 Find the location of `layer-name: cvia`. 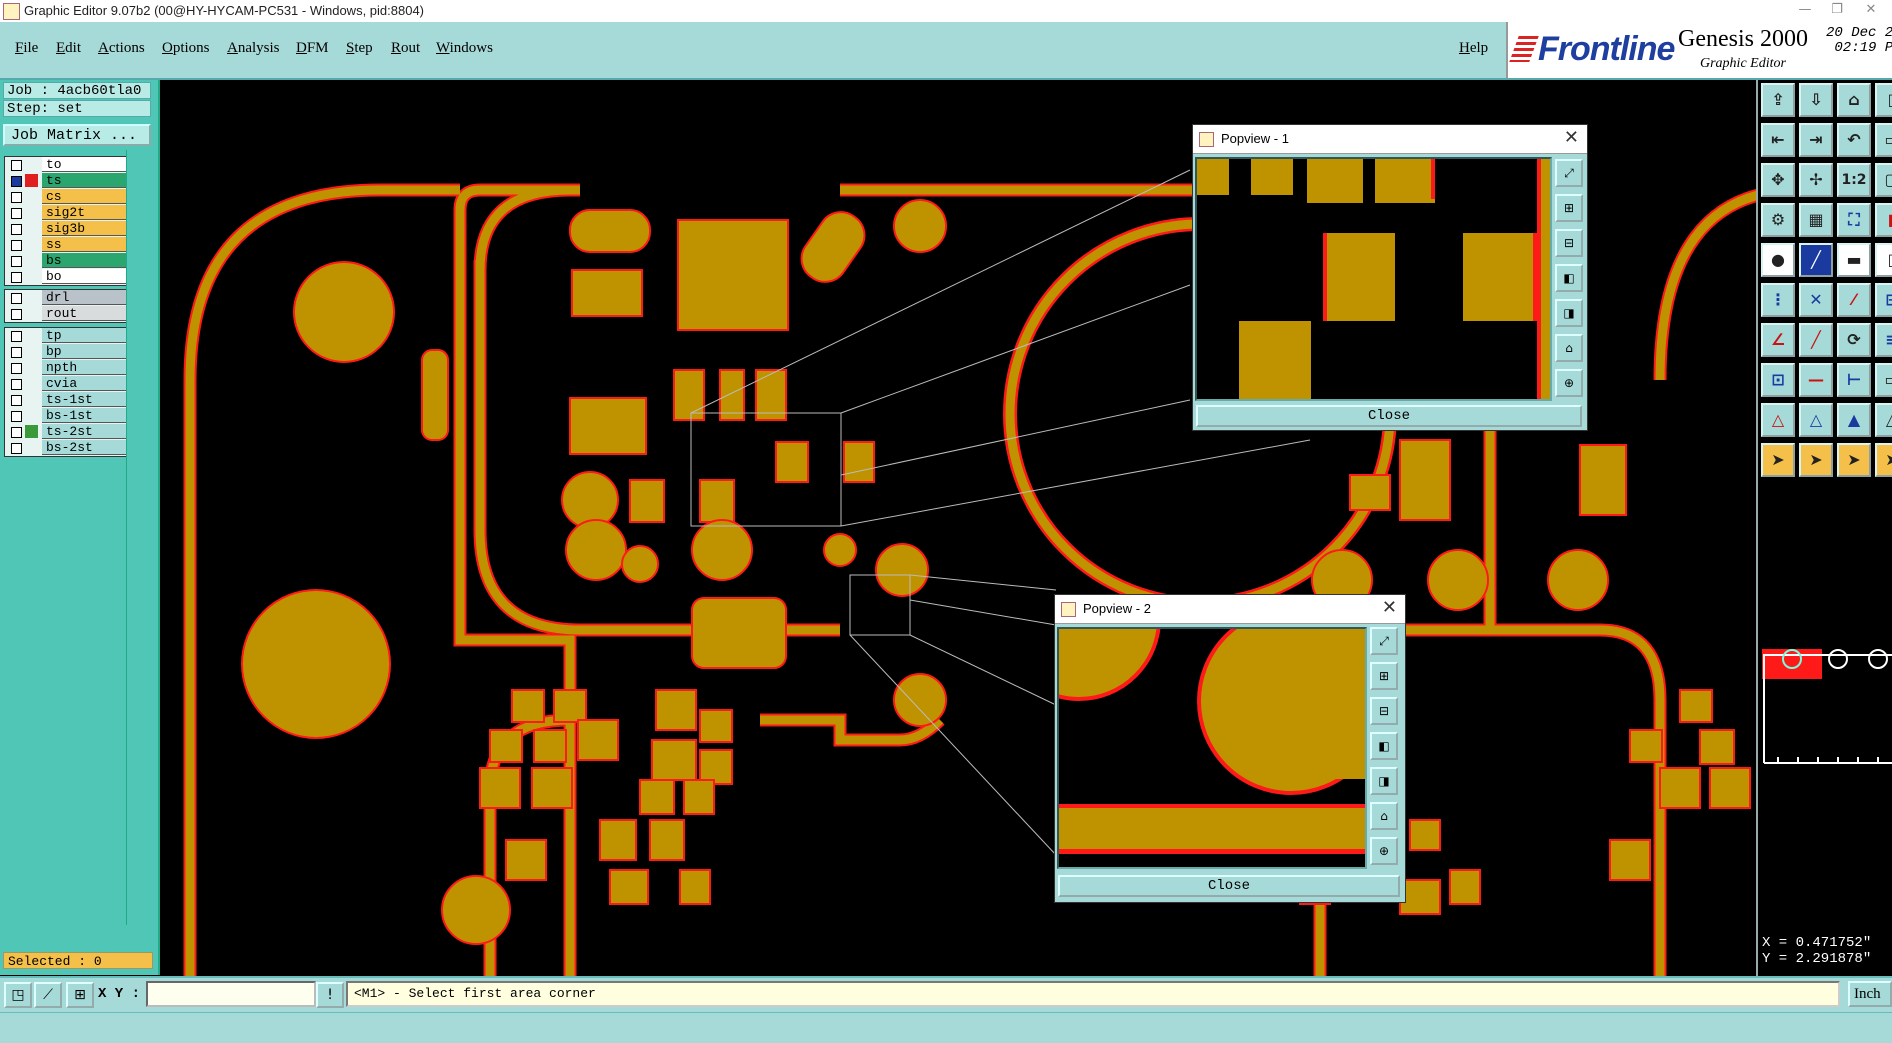

layer-name: cvia is located at coordinates (84, 383).